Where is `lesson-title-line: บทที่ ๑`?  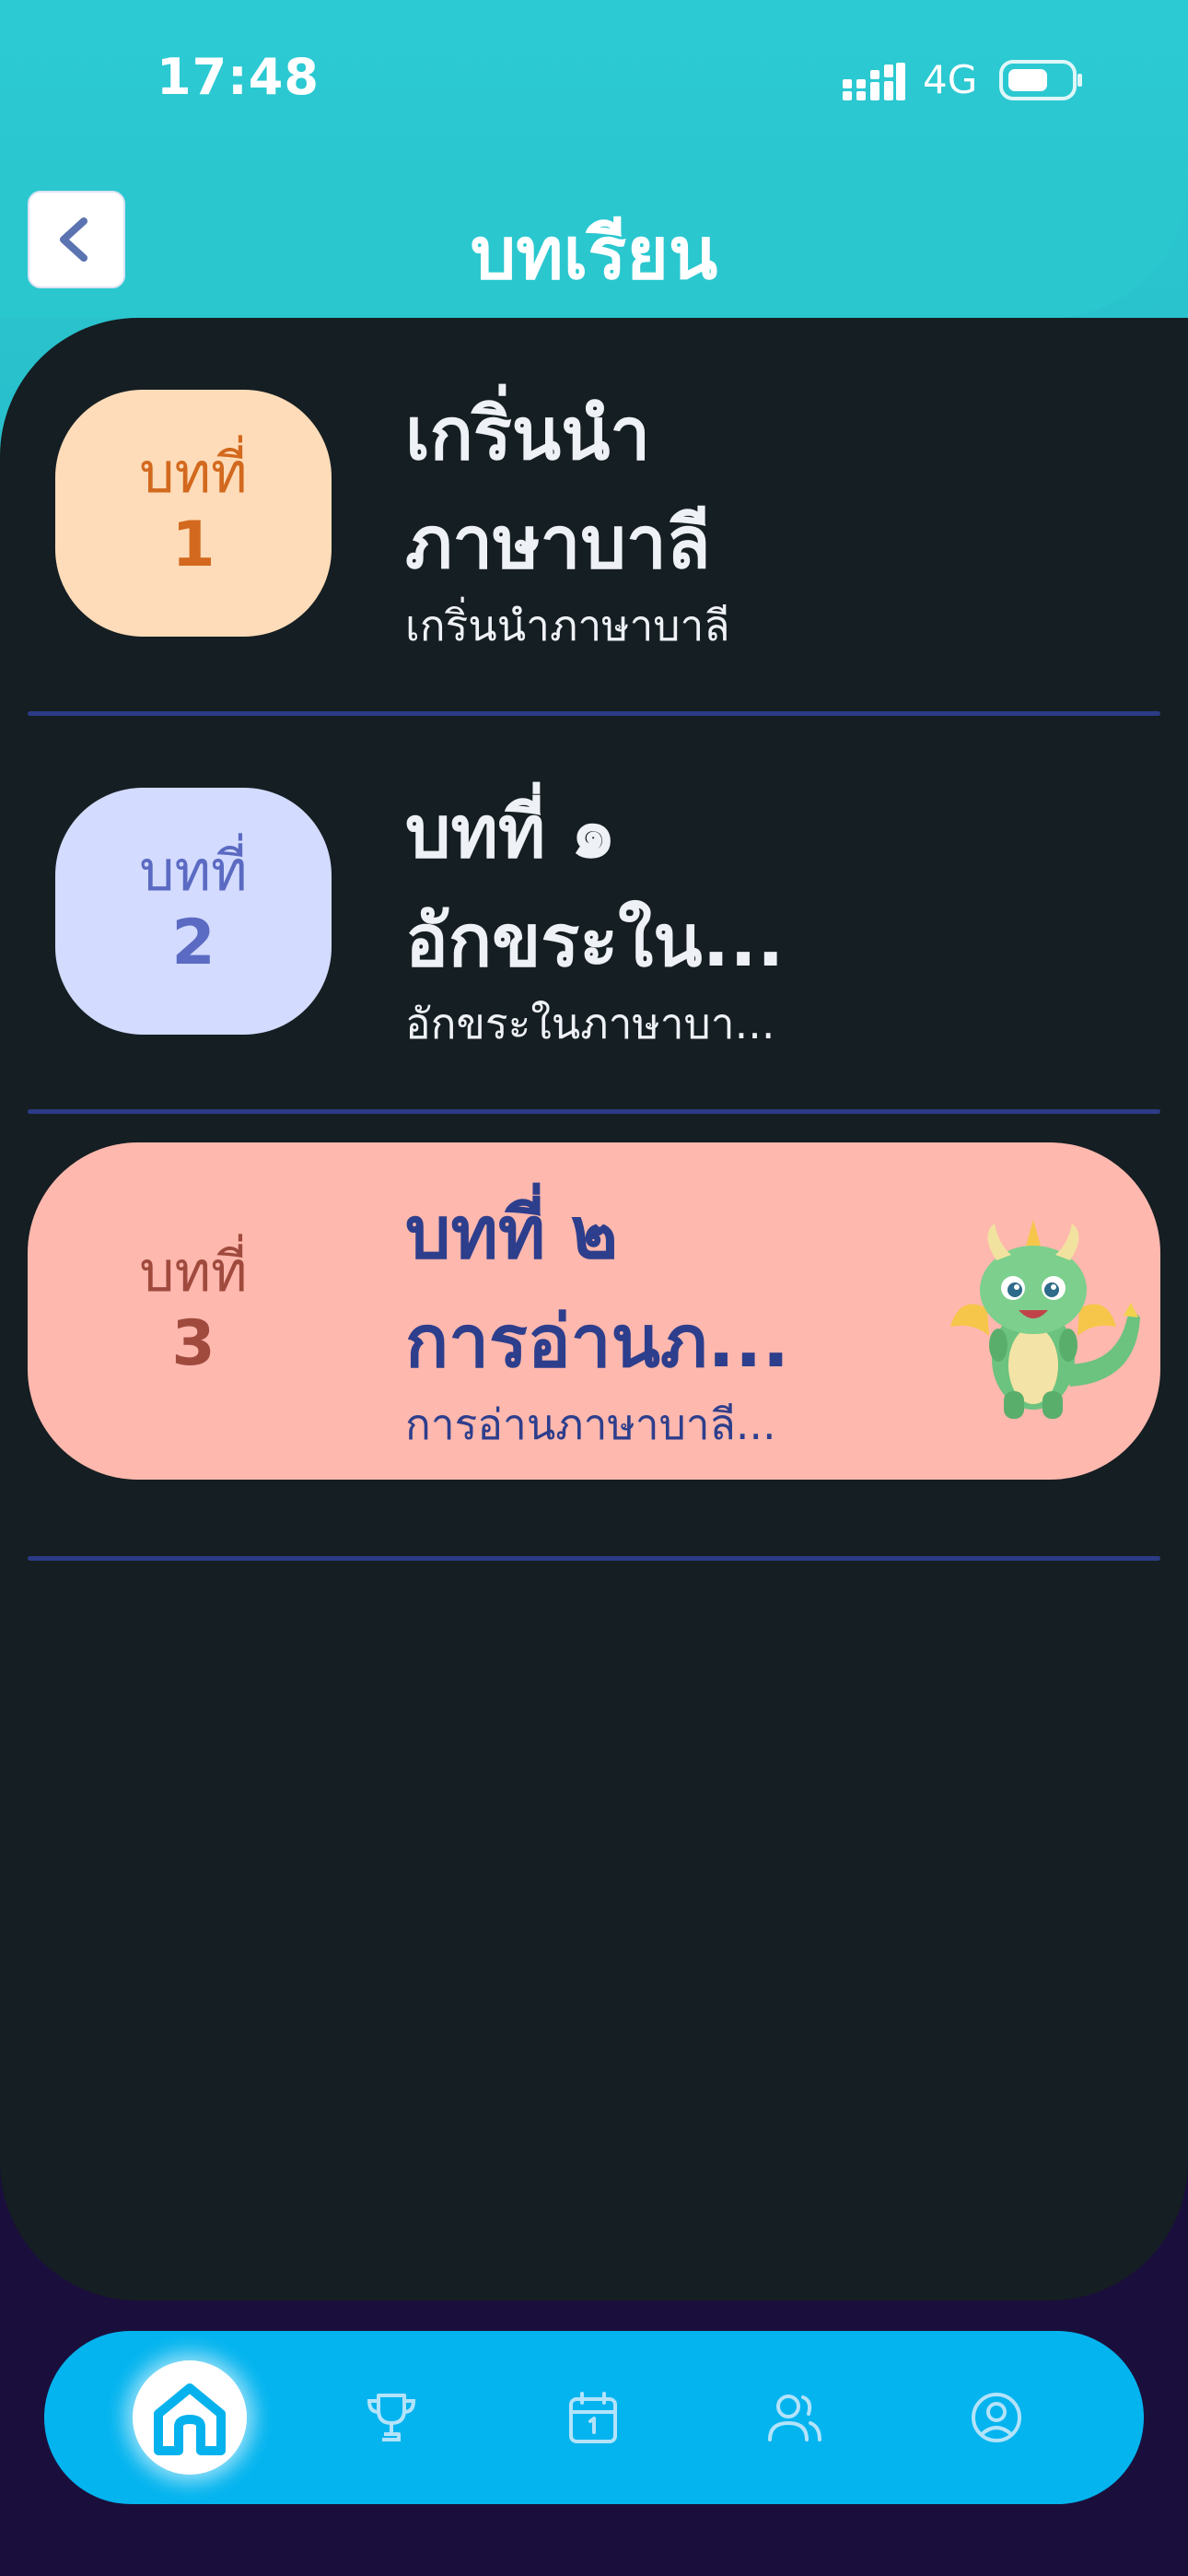 lesson-title-line: บทที่ ๑ is located at coordinates (511, 832).